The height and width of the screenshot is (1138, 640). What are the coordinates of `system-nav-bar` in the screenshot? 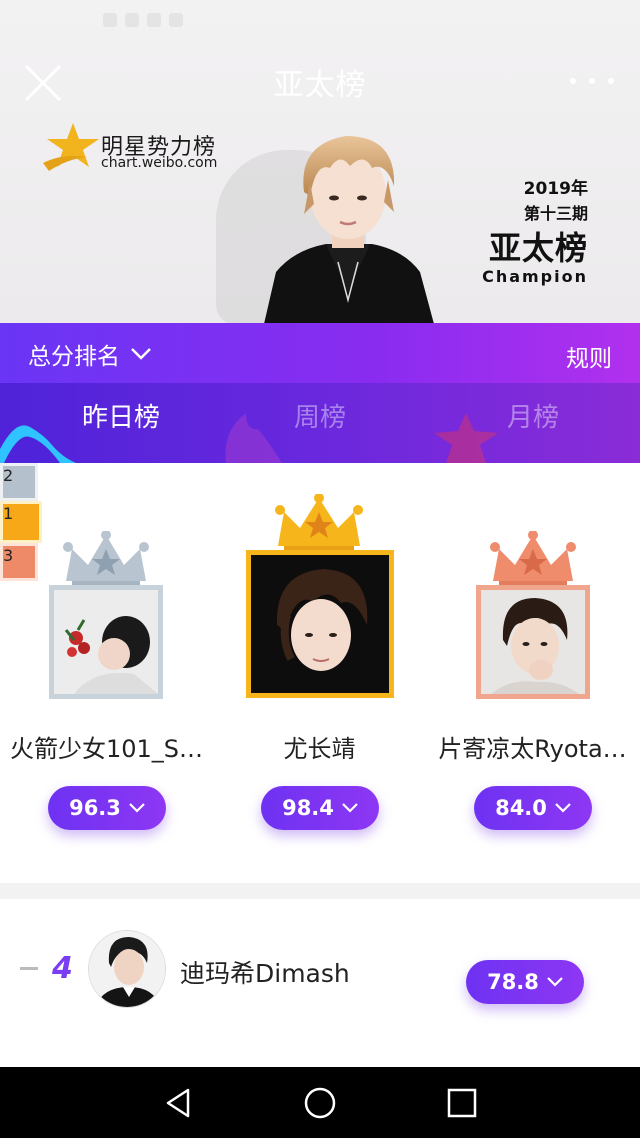 It's located at (320, 1102).